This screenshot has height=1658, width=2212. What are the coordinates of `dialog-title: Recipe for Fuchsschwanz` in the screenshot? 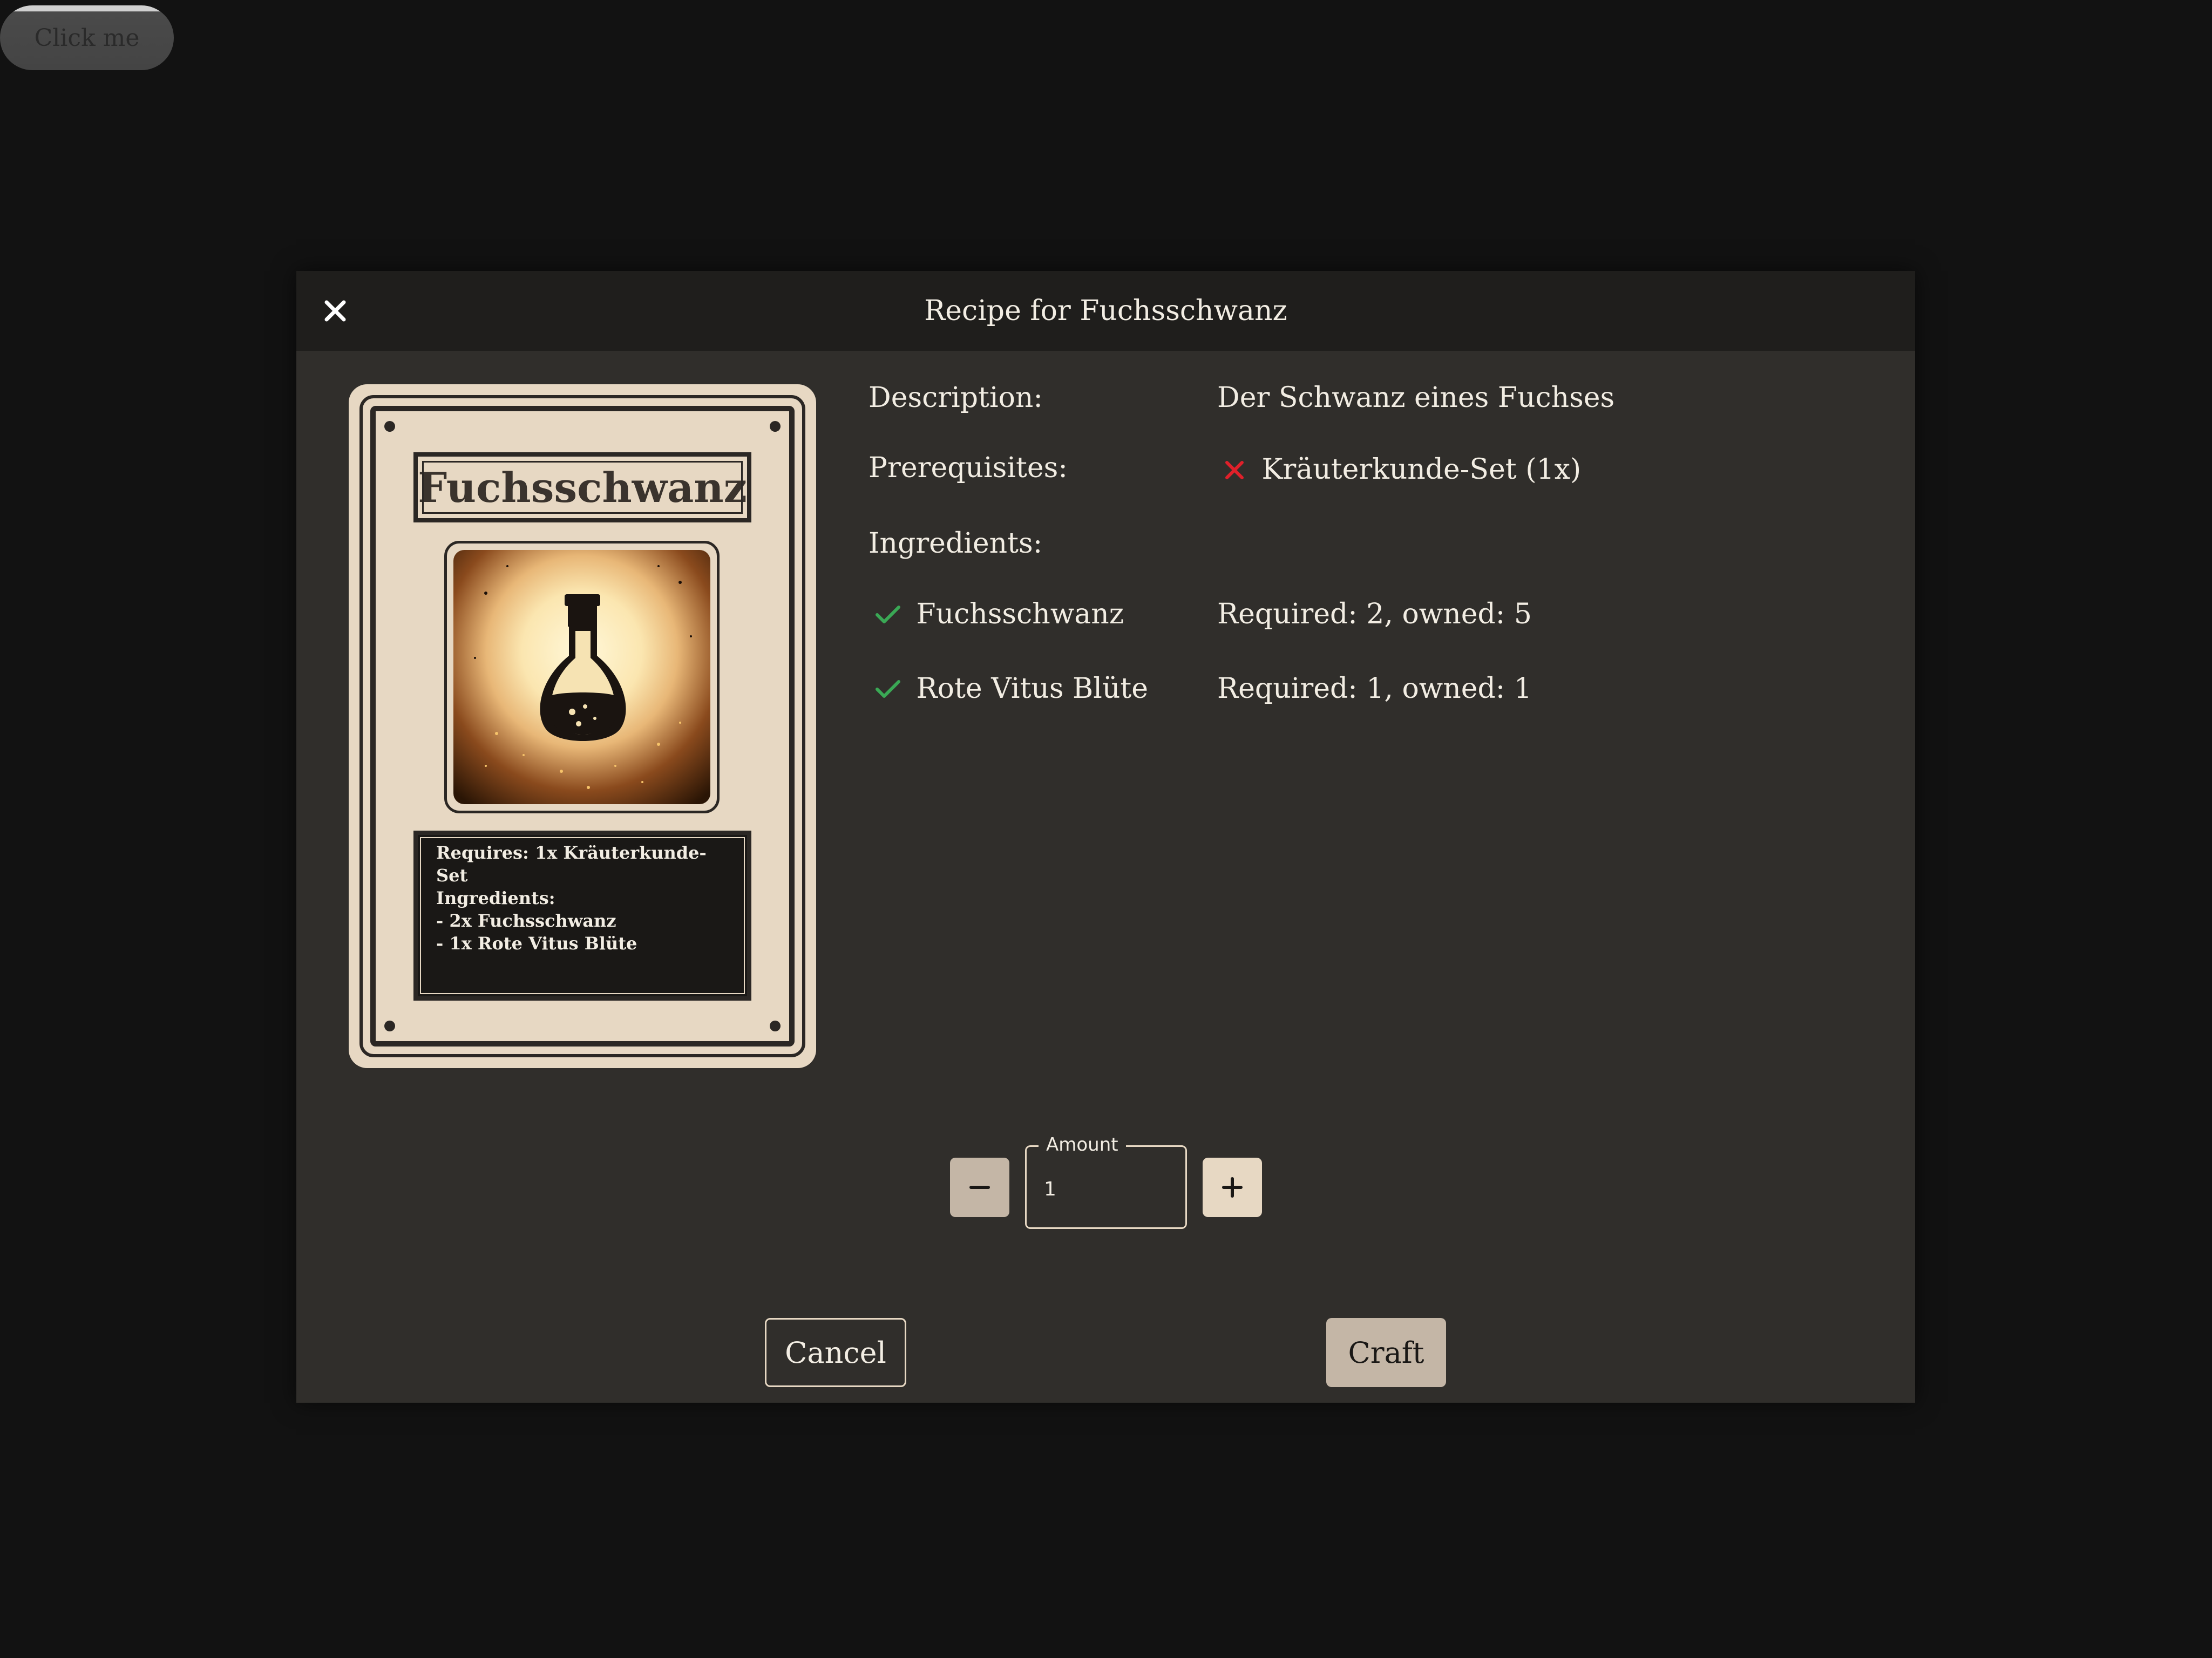 It's located at (1105, 311).